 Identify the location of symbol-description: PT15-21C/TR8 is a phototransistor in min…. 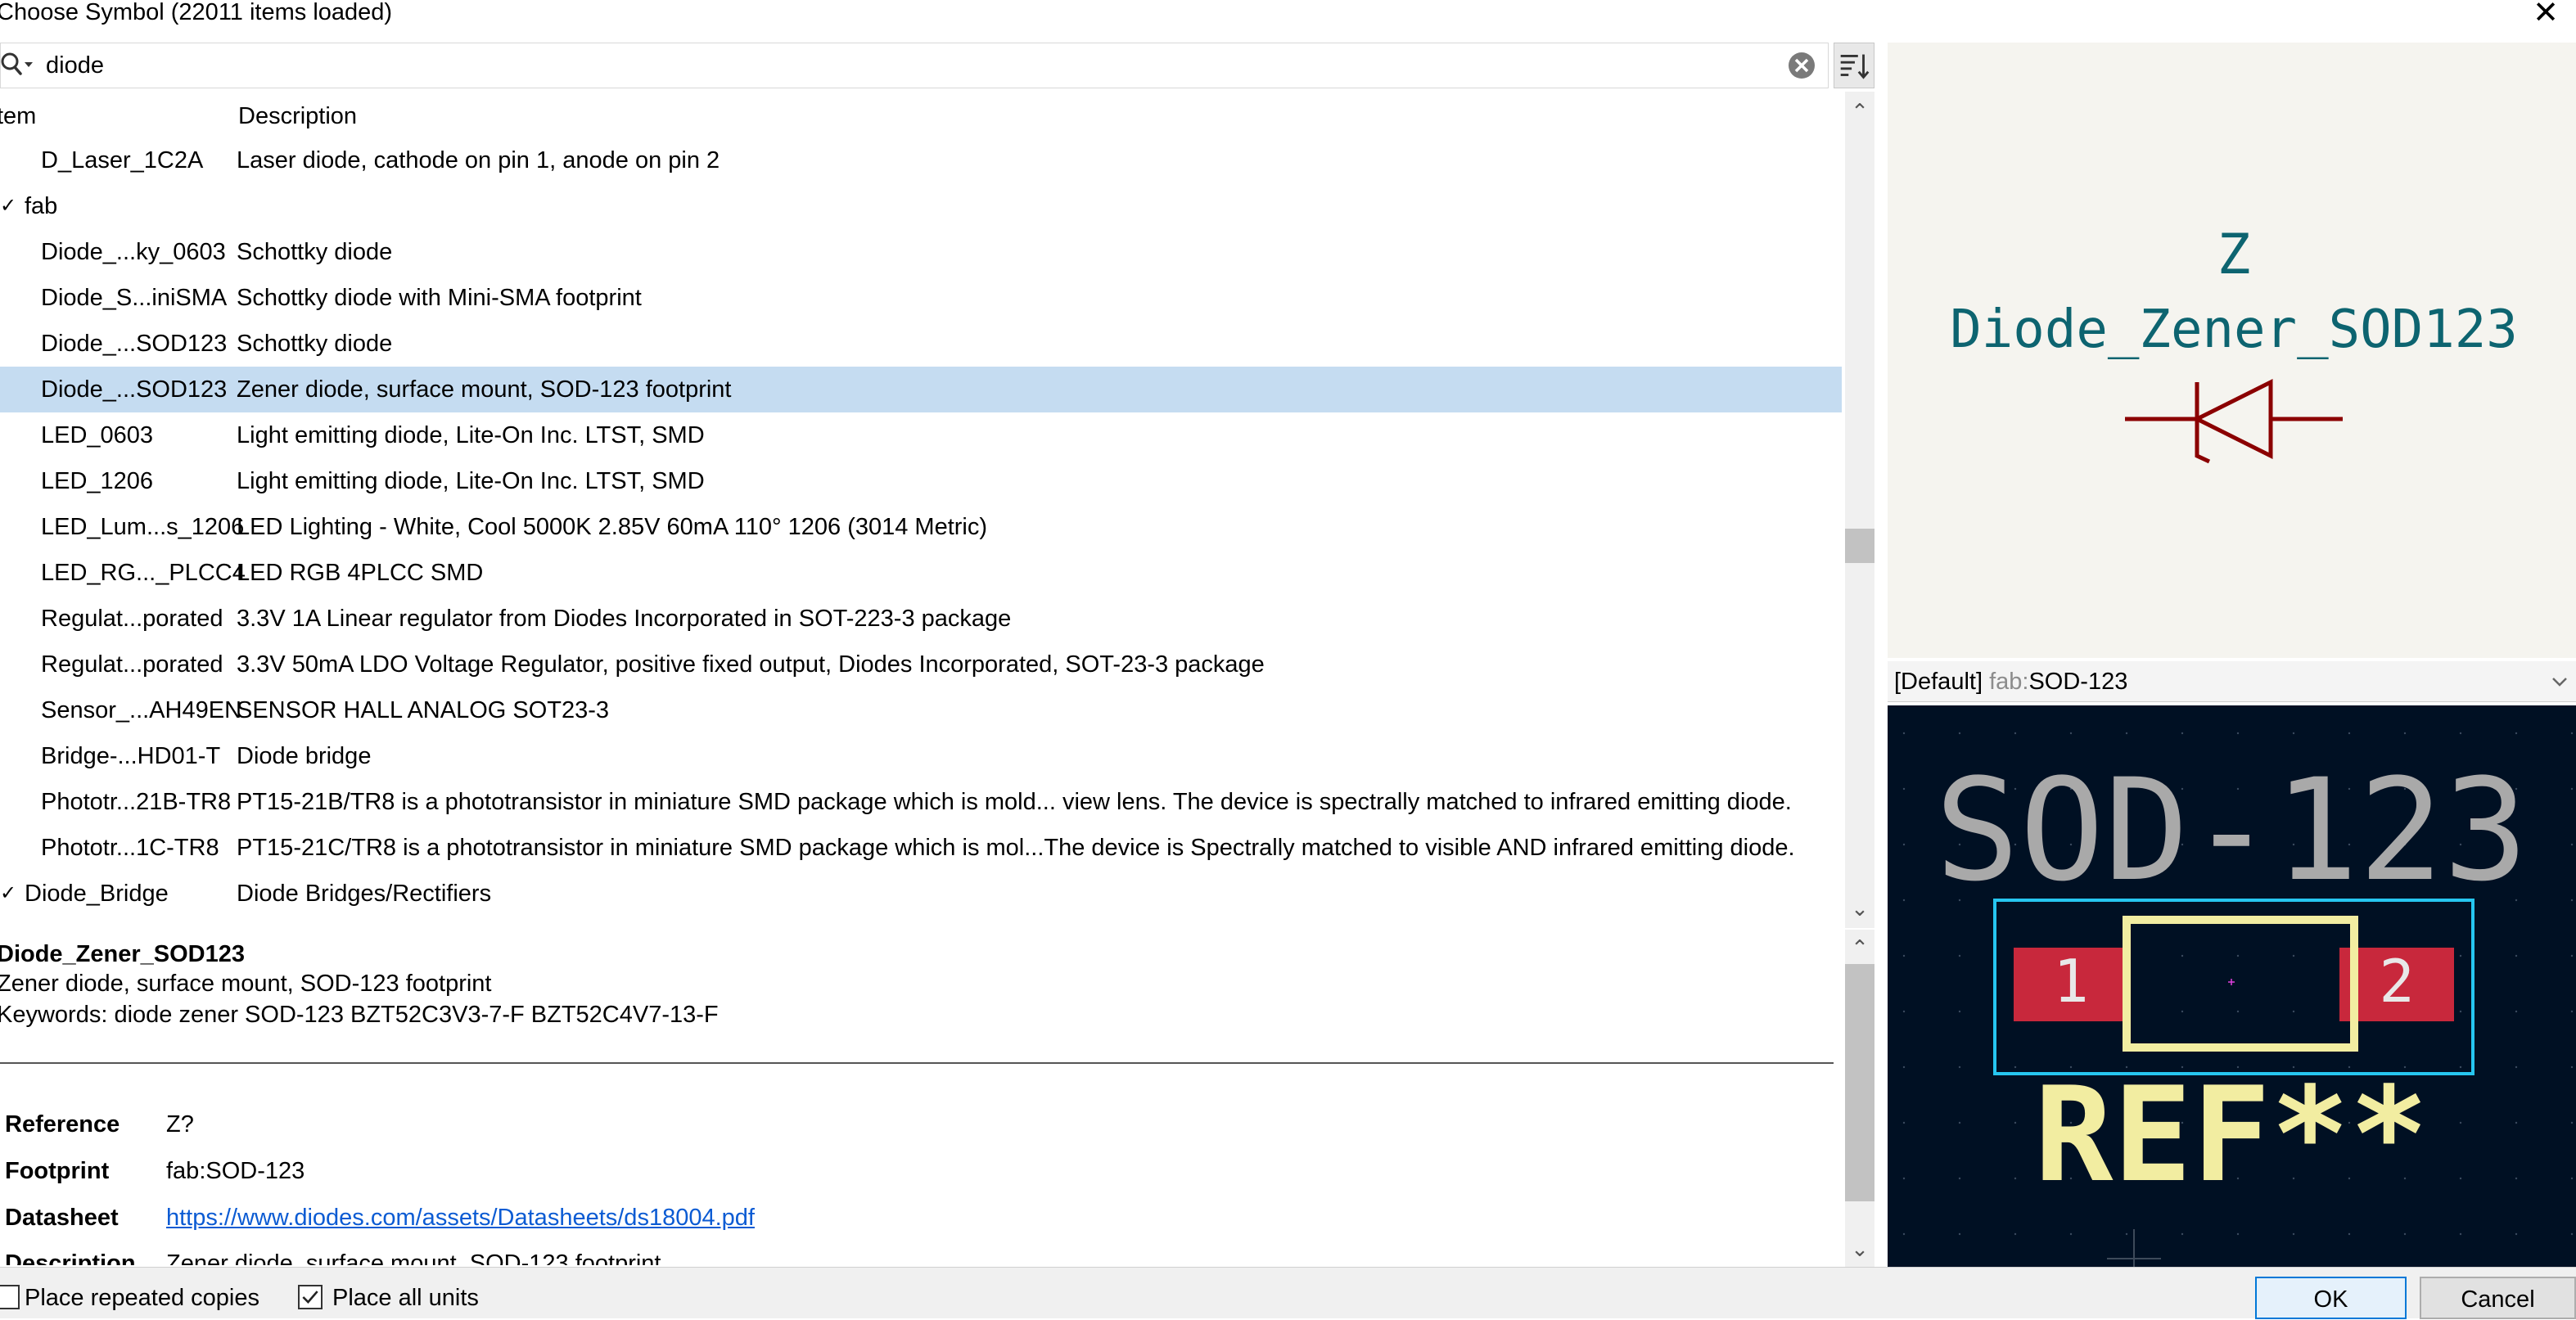
(1016, 848).